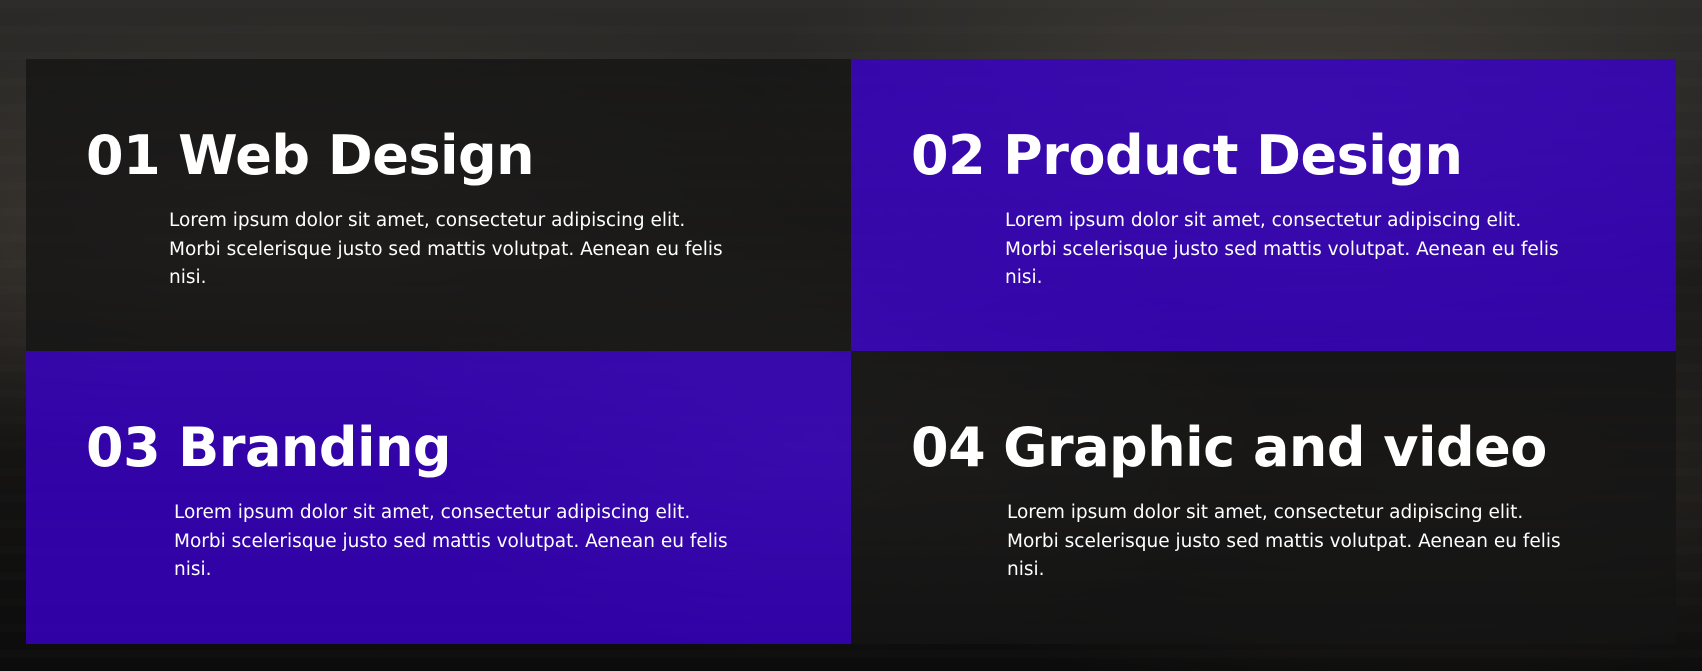 The height and width of the screenshot is (671, 1702). What do you see at coordinates (123, 447) in the screenshot?
I see `service-number: 03` at bounding box center [123, 447].